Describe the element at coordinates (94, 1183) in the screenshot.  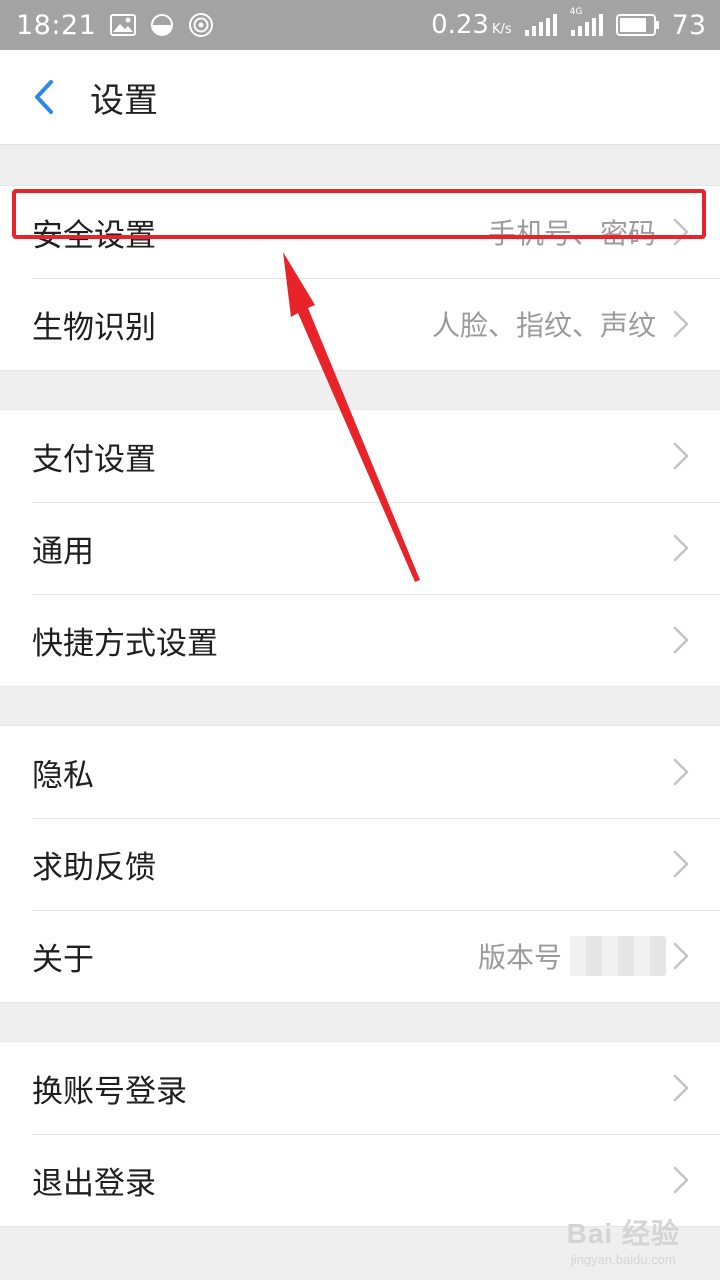
I see `row-label: 退出登录` at that location.